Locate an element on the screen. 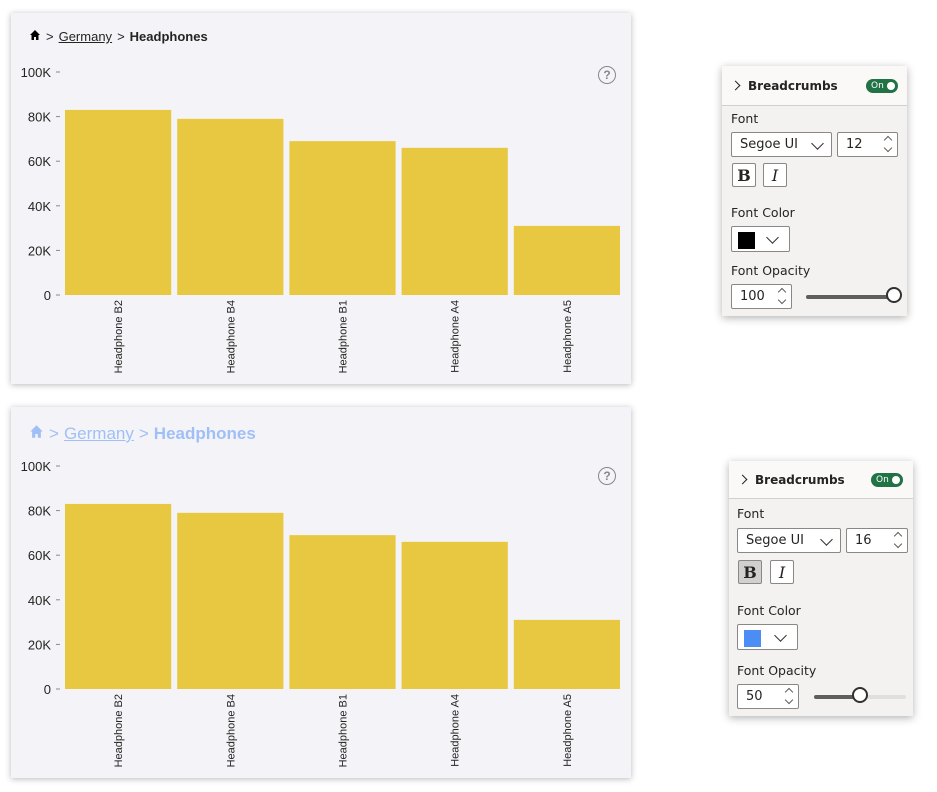  font-size-stepper: 12 is located at coordinates (867, 144).